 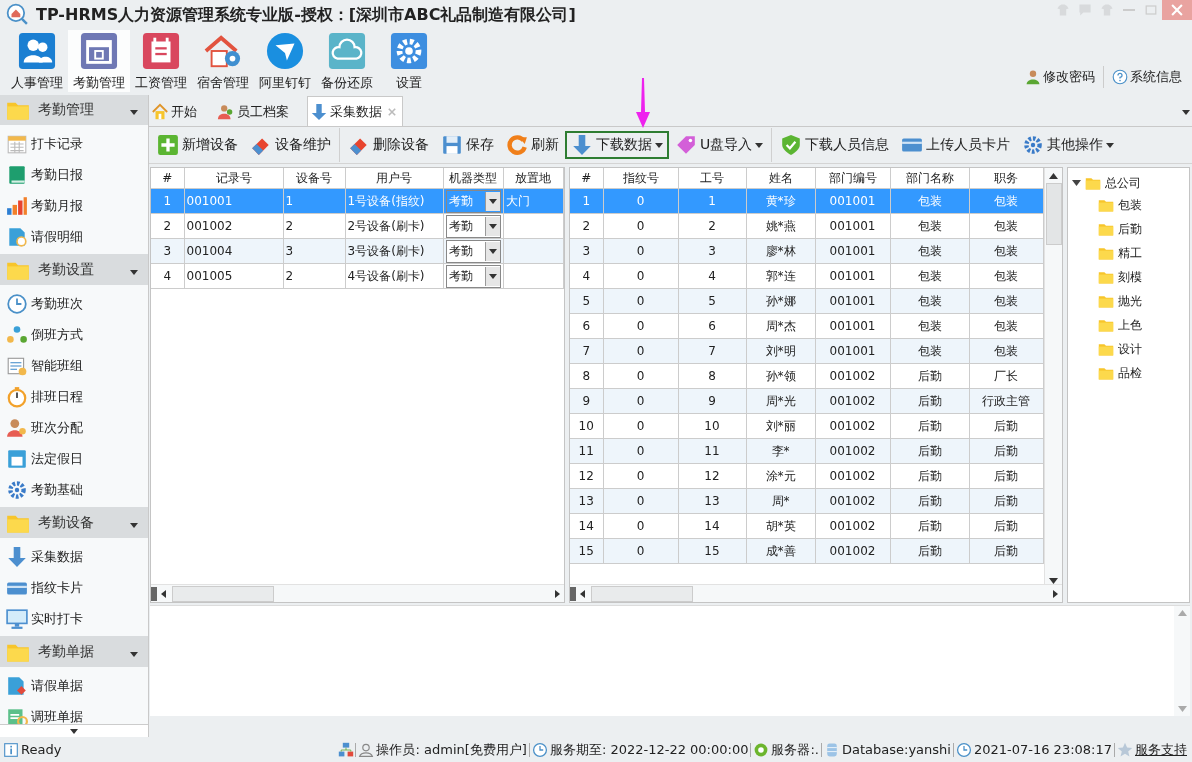 What do you see at coordinates (394, 201) in the screenshot?
I see `table-cell: 1号设备(指纹)` at bounding box center [394, 201].